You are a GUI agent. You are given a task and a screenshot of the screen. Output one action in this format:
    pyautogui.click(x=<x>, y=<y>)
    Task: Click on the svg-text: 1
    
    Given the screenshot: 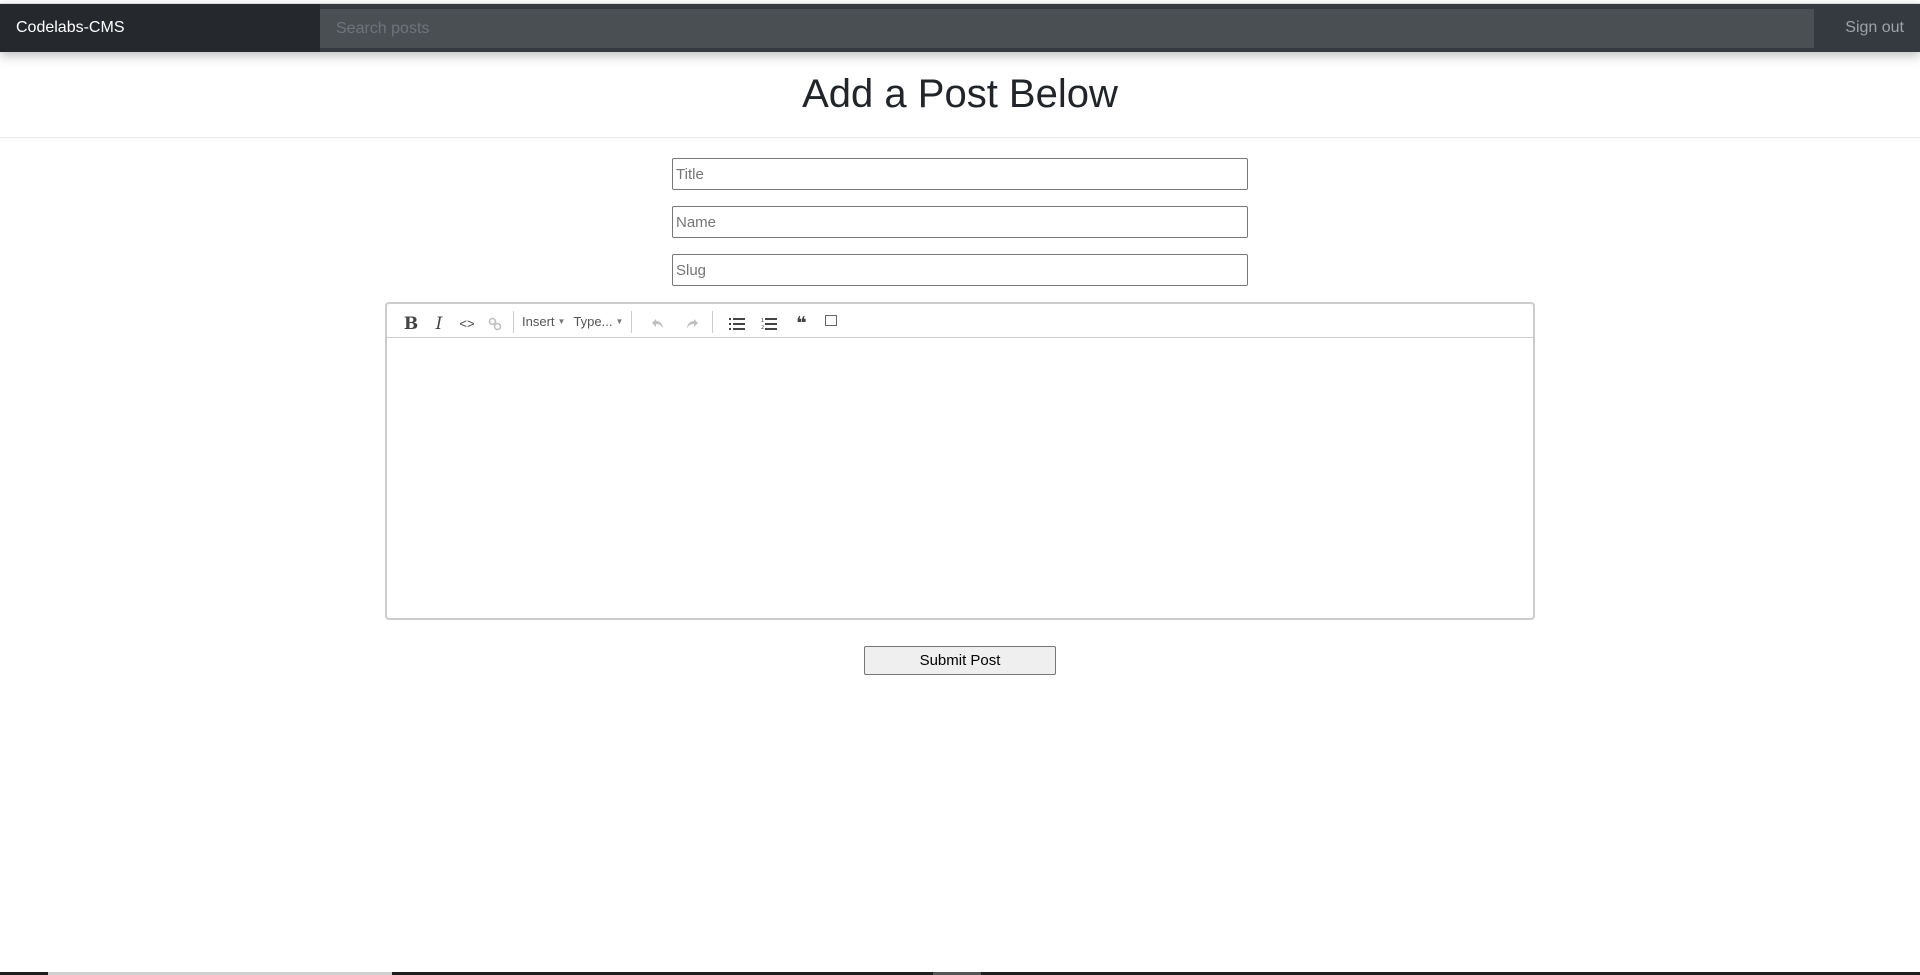 What is the action you would take?
    pyautogui.click(x=762, y=321)
    